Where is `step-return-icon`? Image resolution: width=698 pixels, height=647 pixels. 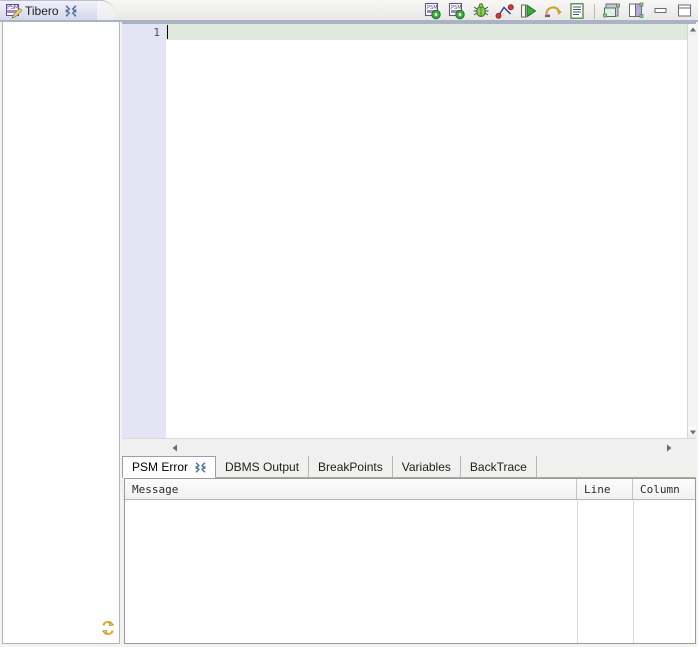
step-return-icon is located at coordinates (553, 11).